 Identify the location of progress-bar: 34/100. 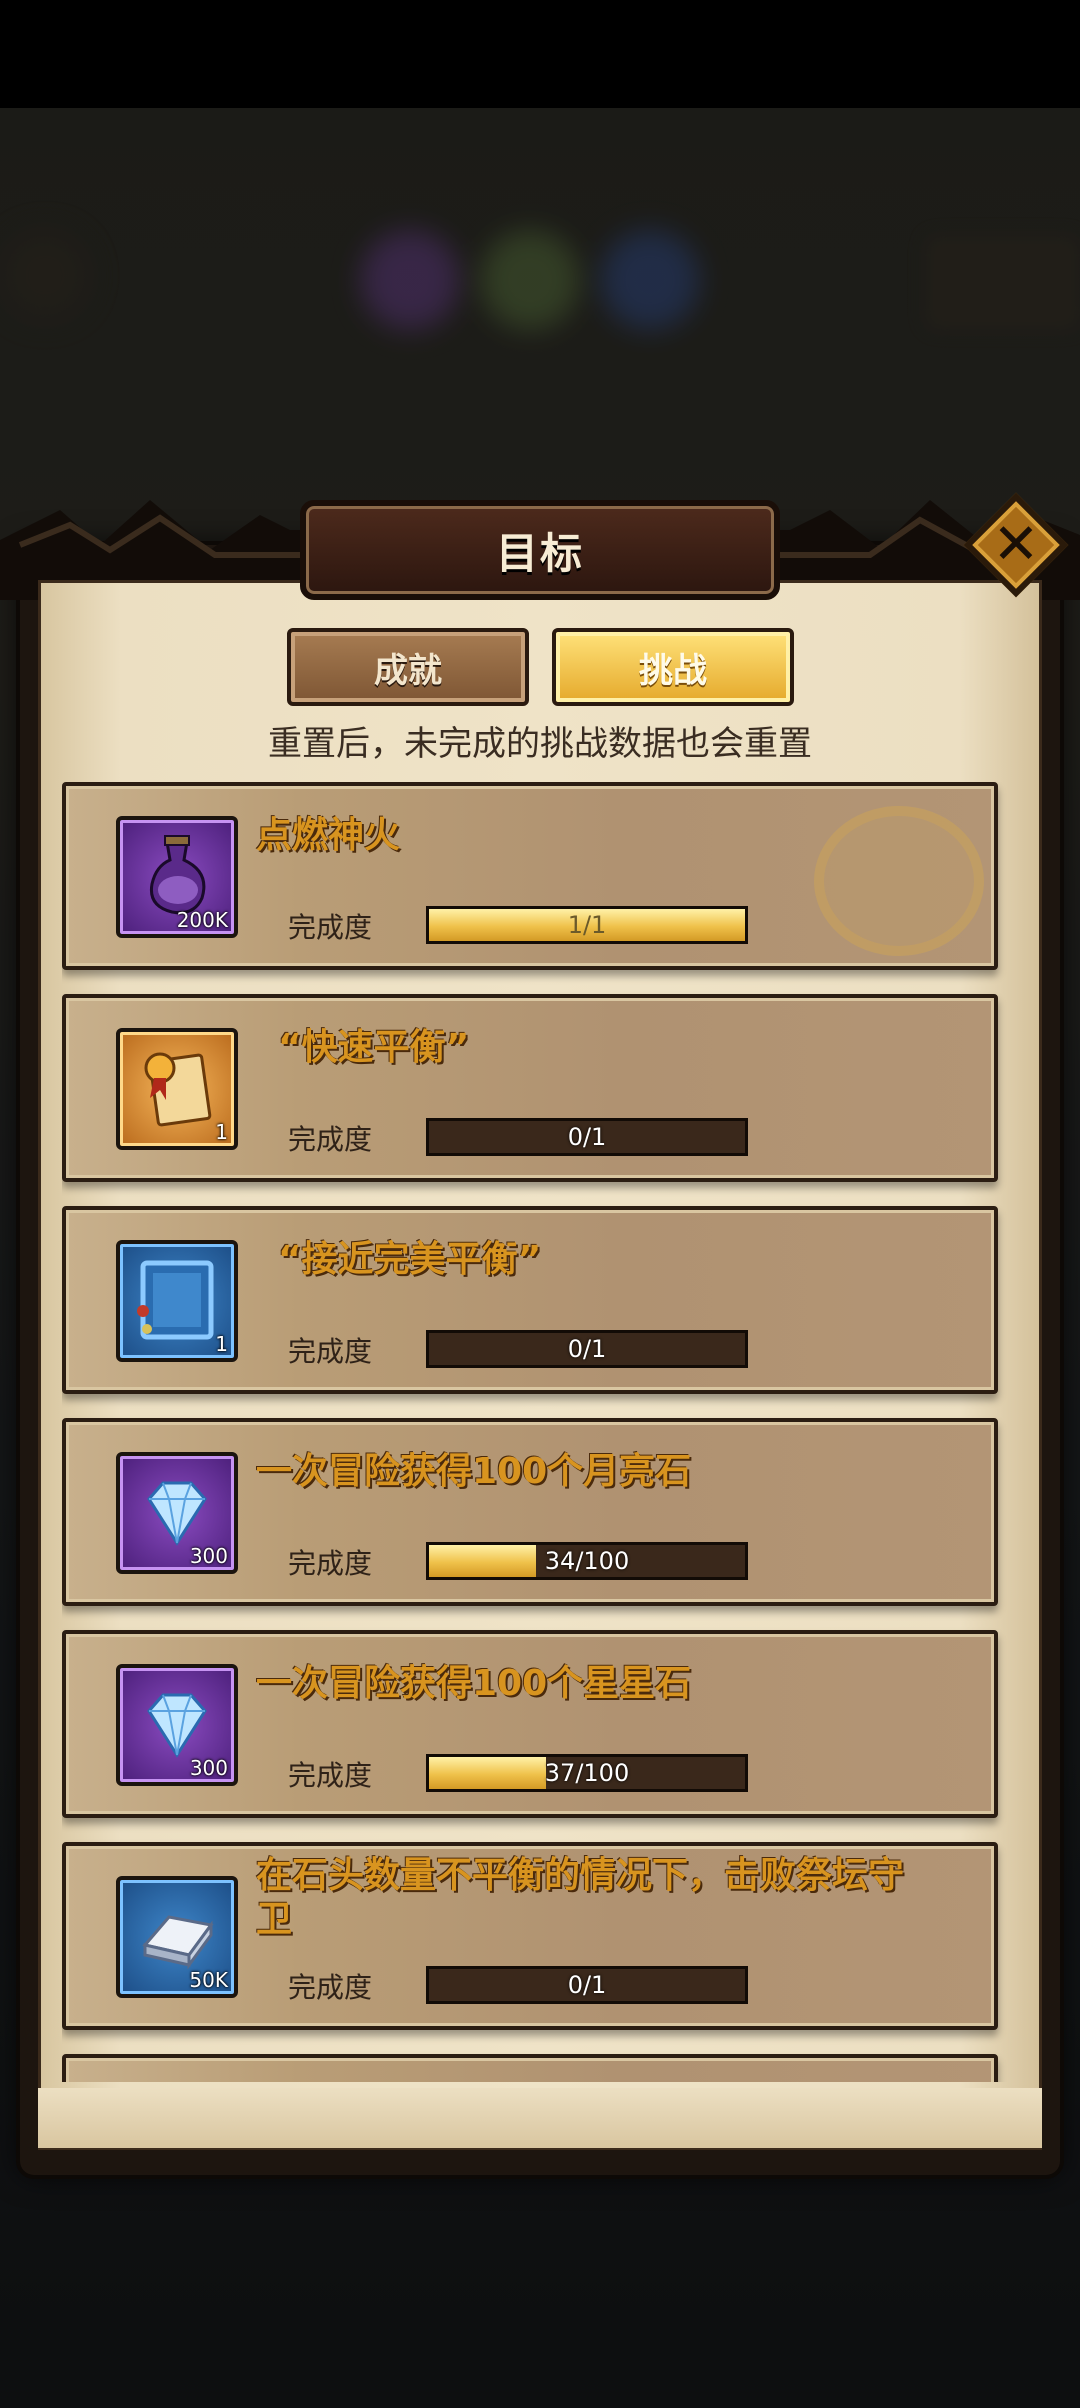
(587, 1561).